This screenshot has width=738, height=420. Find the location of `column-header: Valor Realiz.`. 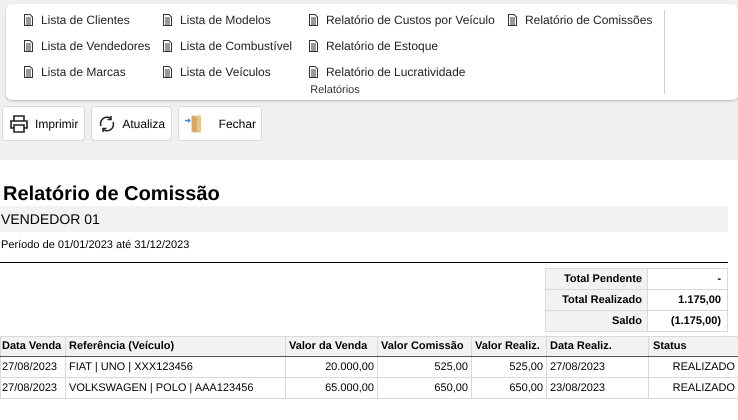

column-header: Valor Realiz. is located at coordinates (509, 346).